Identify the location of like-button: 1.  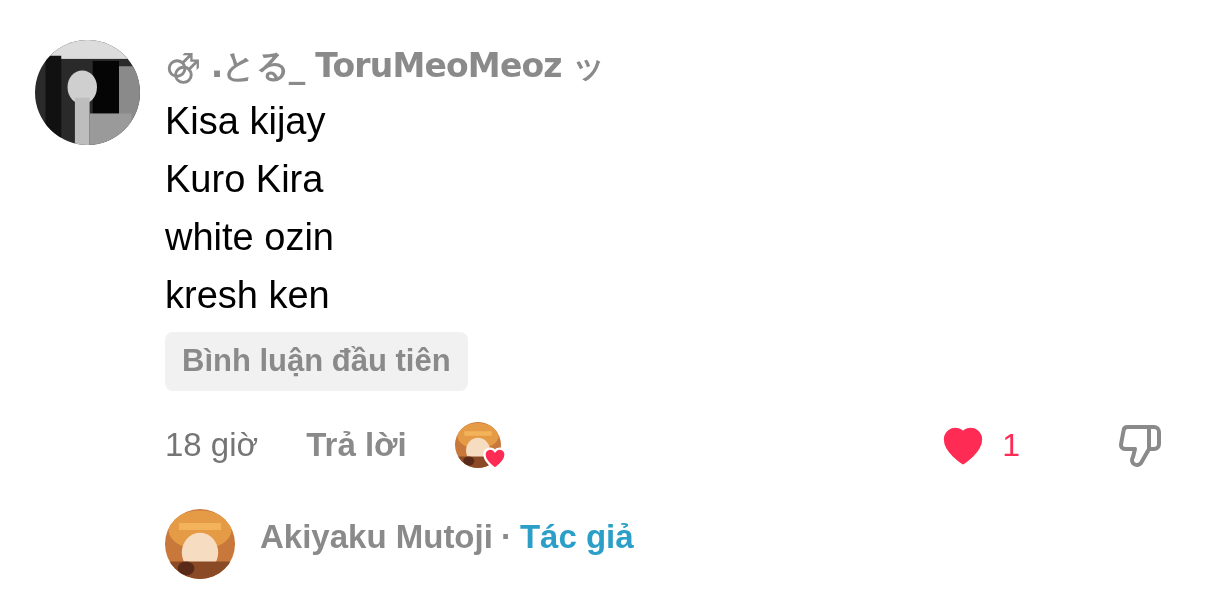
(979, 444).